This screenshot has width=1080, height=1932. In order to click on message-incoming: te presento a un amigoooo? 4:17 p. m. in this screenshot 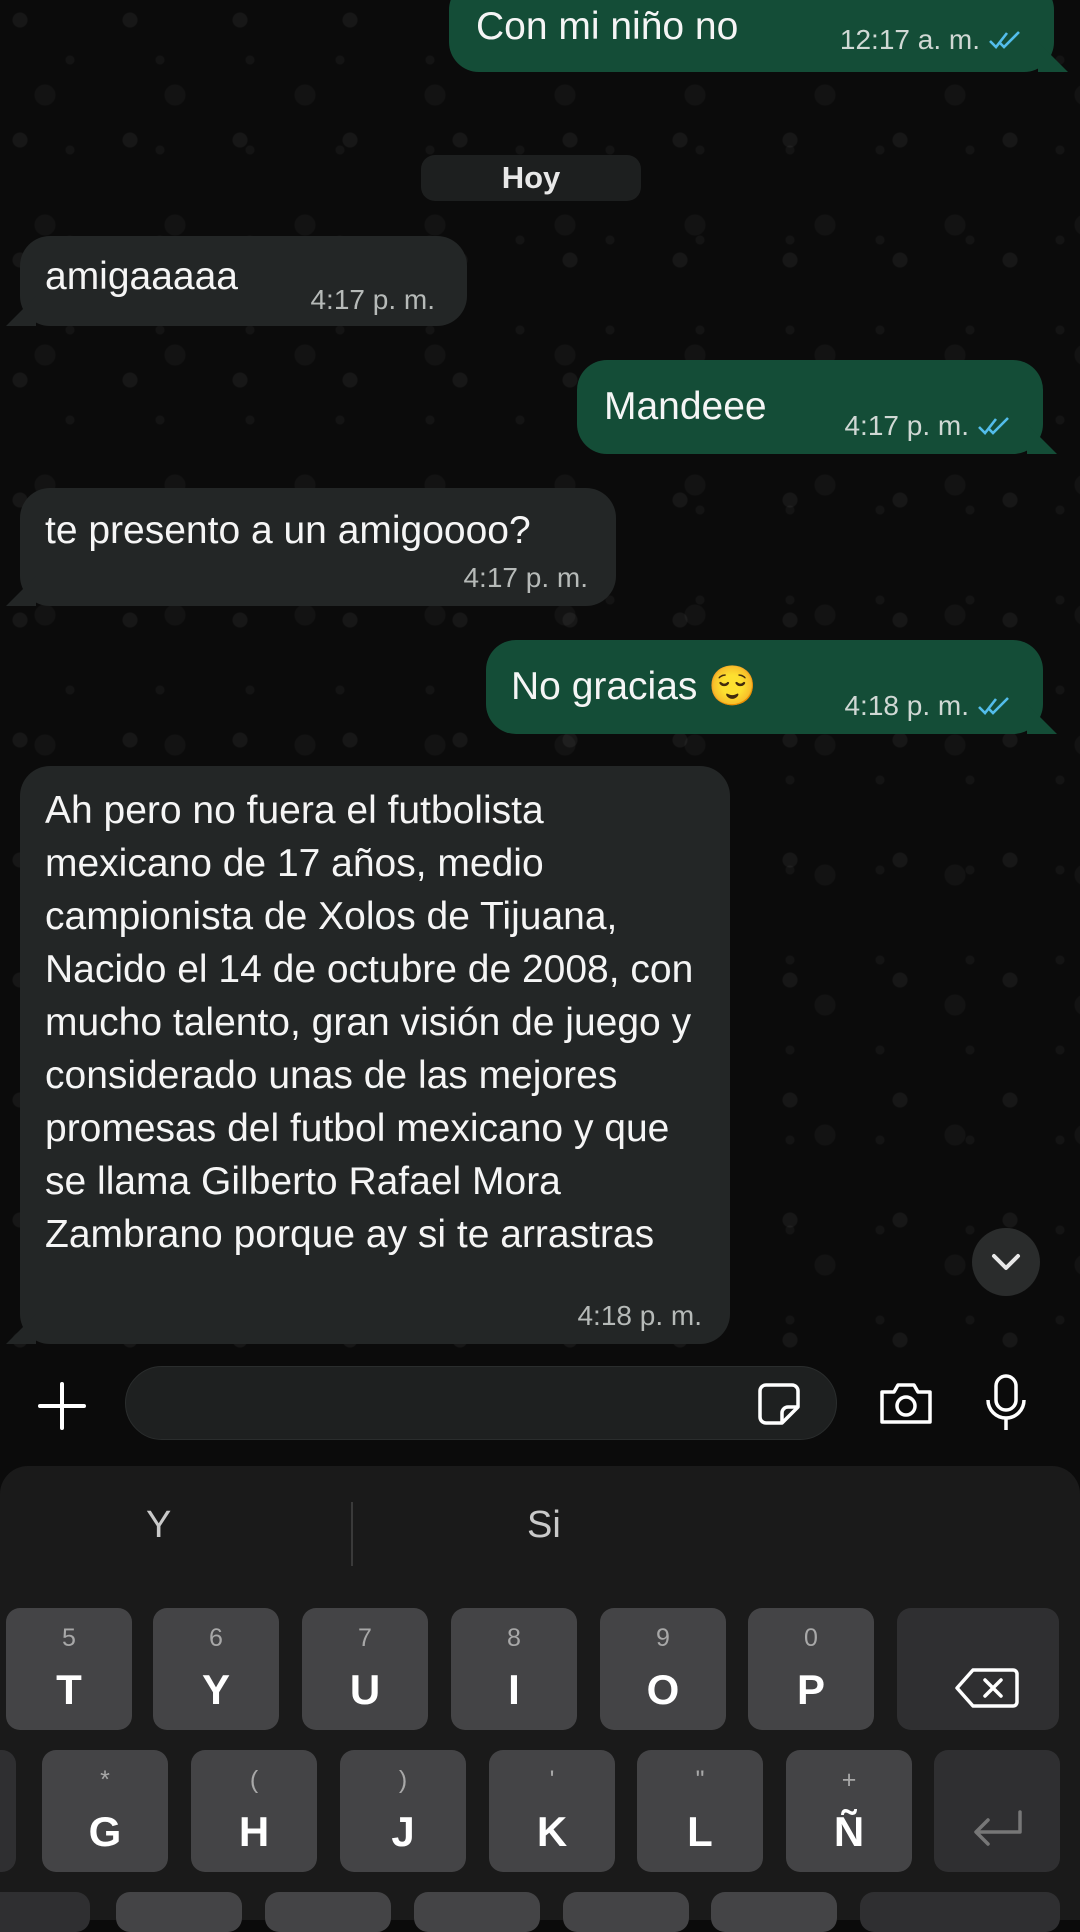, I will do `click(311, 547)`.